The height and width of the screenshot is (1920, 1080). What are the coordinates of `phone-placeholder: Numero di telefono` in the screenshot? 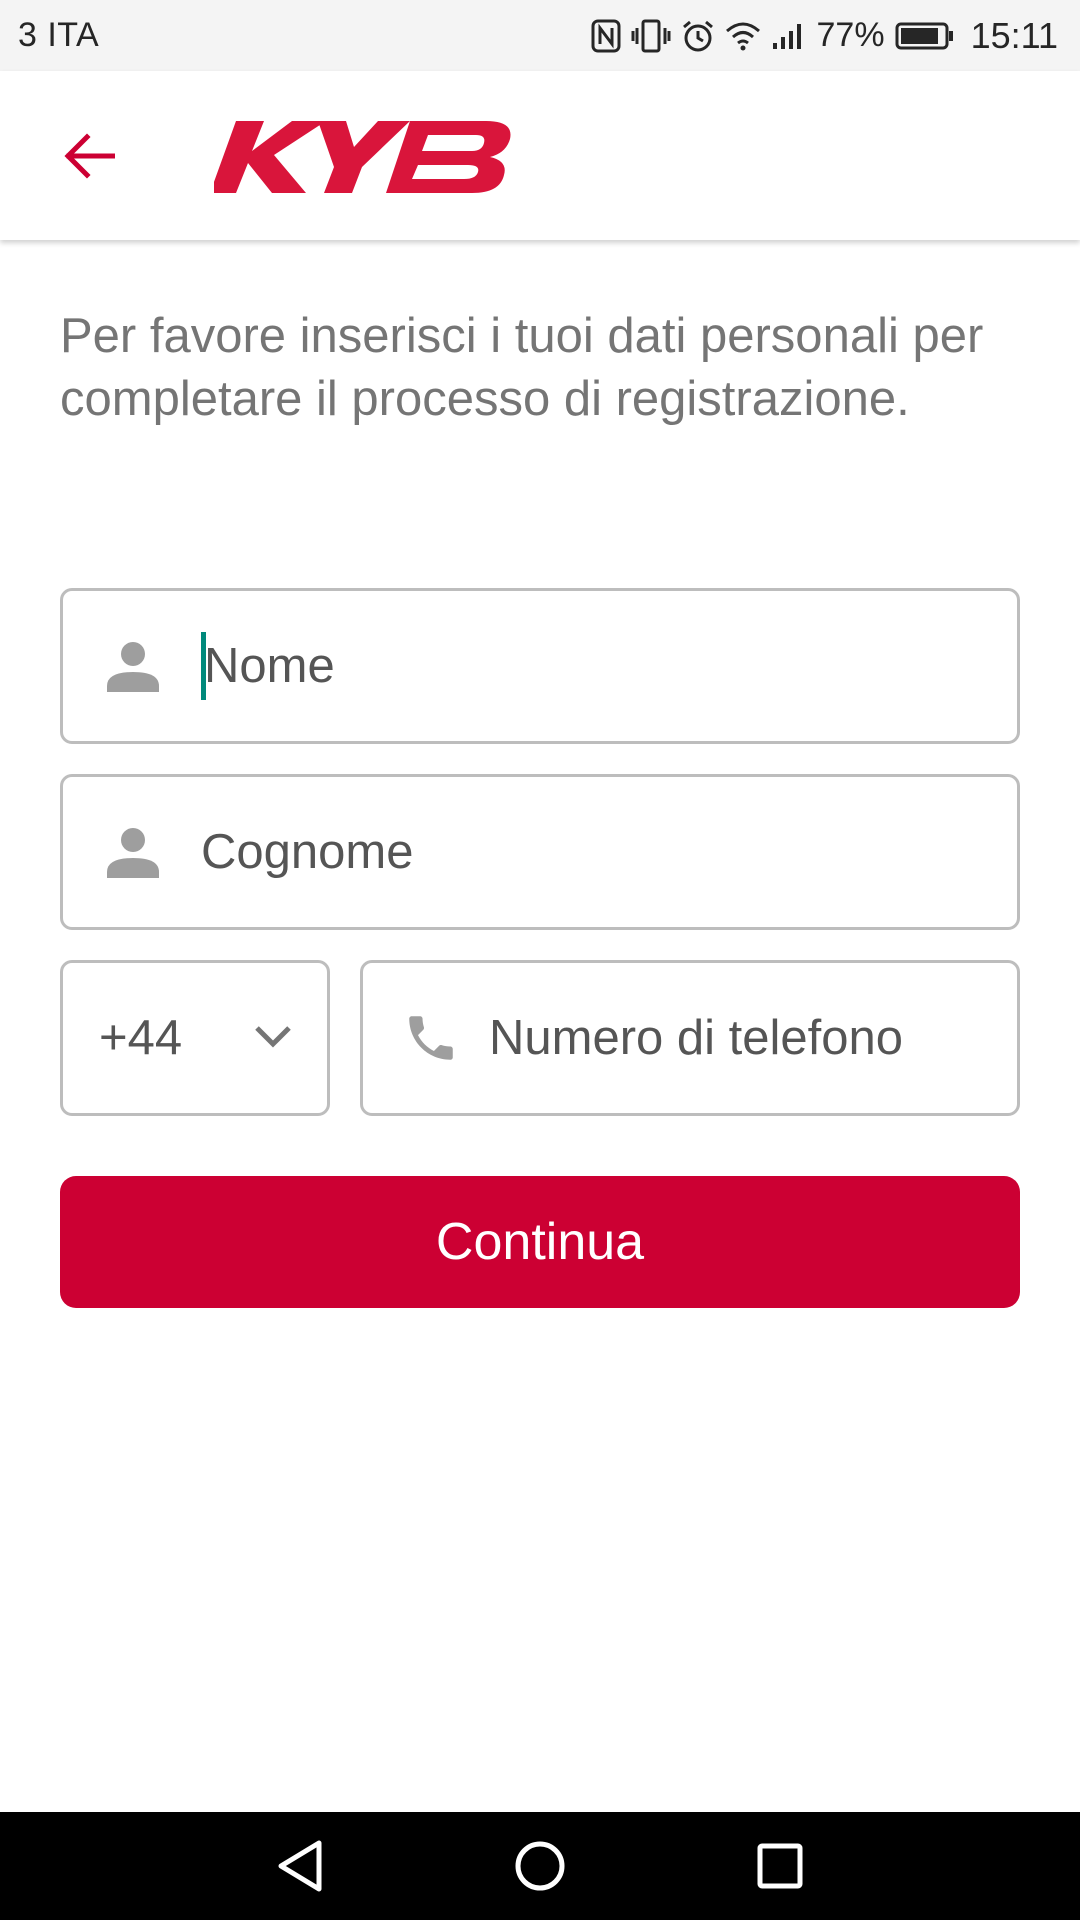 It's located at (696, 1038).